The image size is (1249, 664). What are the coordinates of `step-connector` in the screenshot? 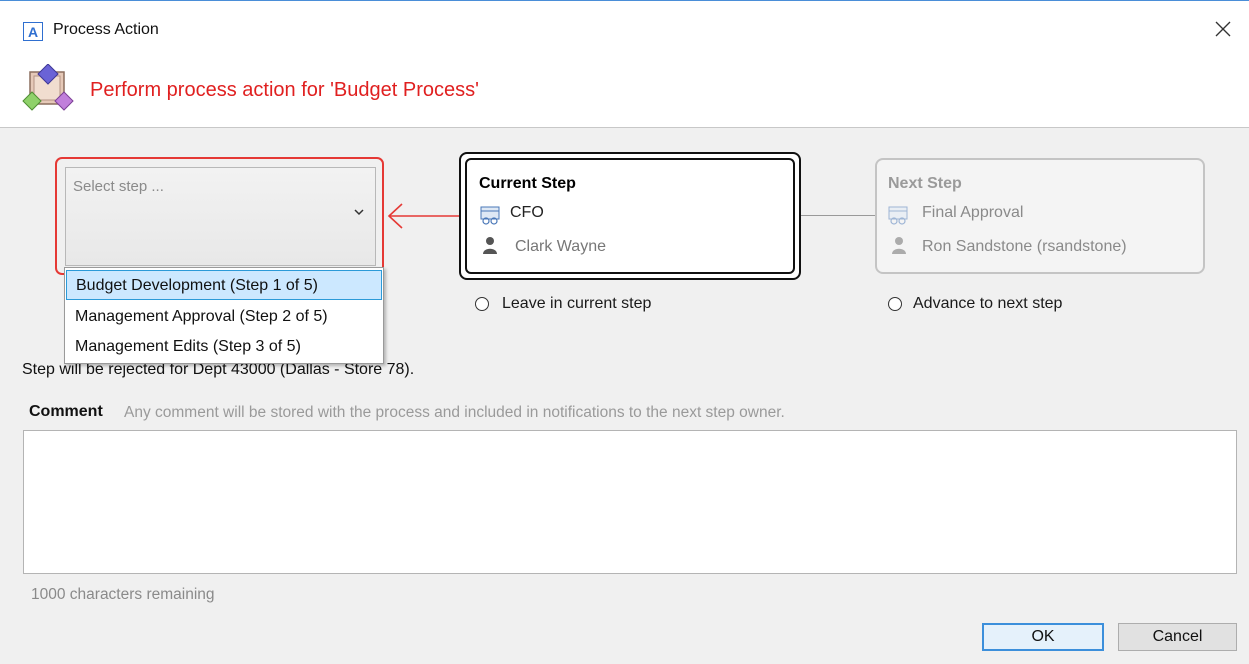 It's located at (838, 215).